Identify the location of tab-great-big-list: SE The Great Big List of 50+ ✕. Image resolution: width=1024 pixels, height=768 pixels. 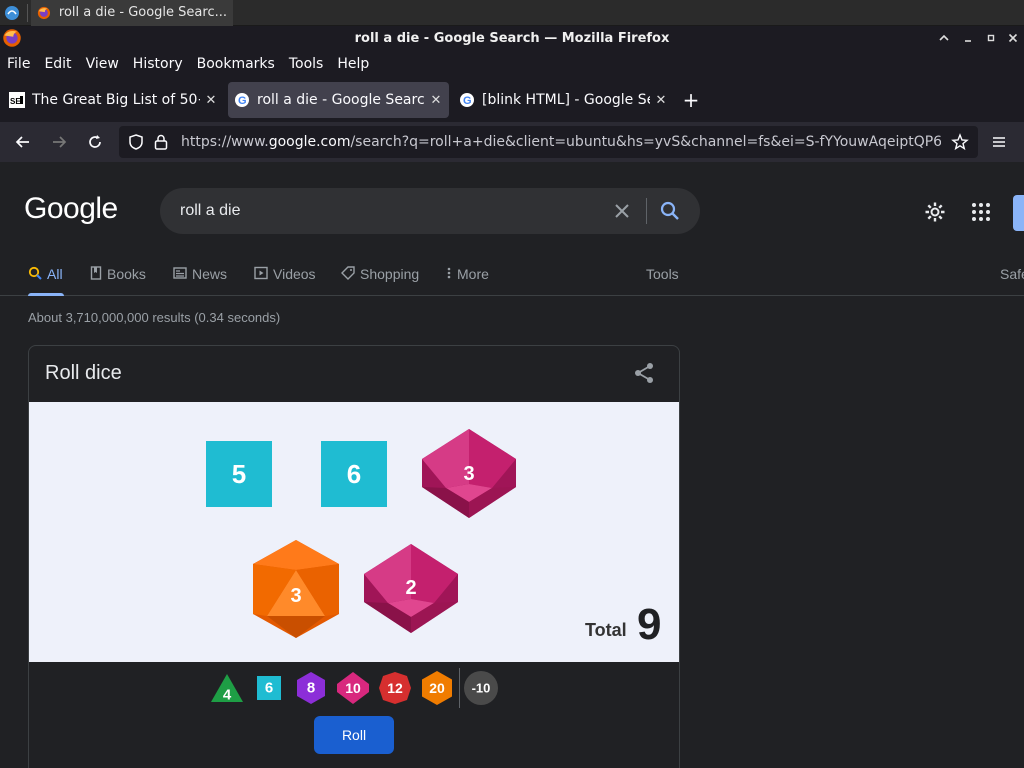
(113, 100).